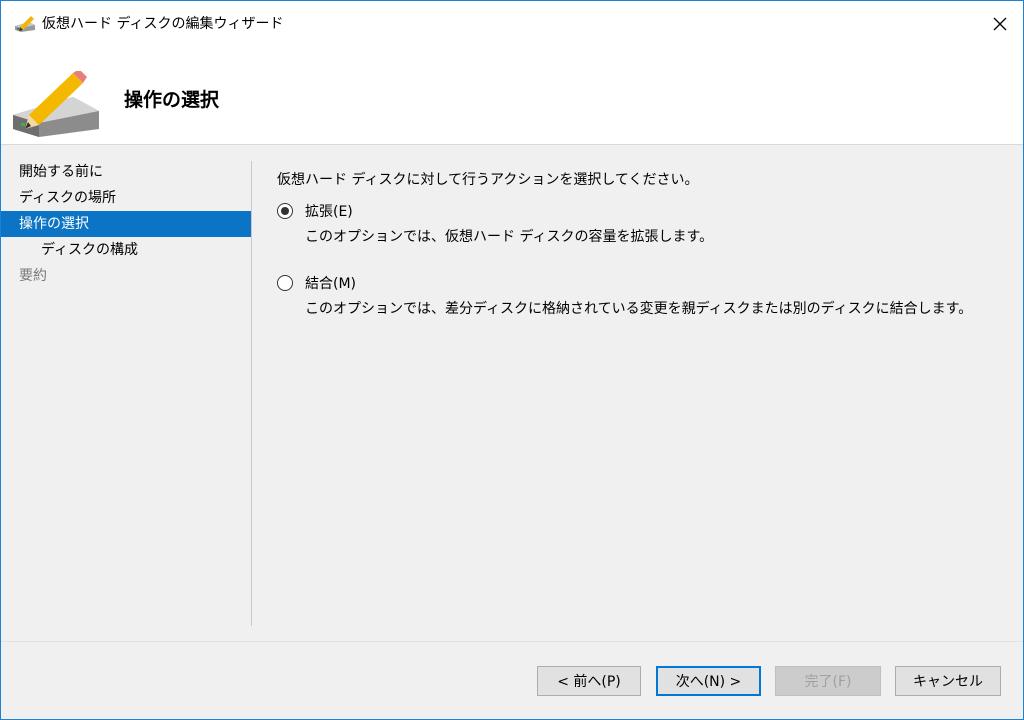  What do you see at coordinates (488, 180) in the screenshot?
I see `instruction-text: 仮想ハード ディスクに対して行うアクションを選択してください。` at bounding box center [488, 180].